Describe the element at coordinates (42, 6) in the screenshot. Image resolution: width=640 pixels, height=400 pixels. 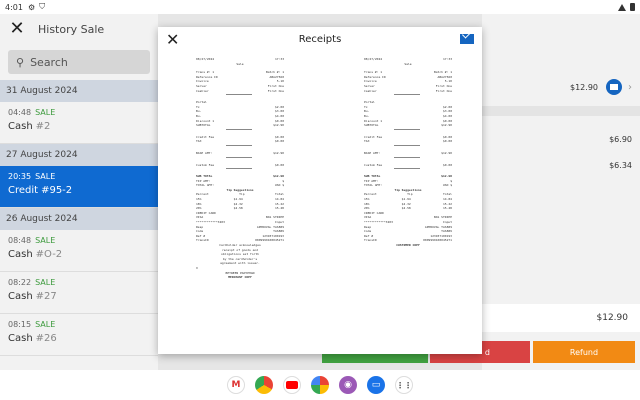
I see `shield-icon: ⛉` at that location.